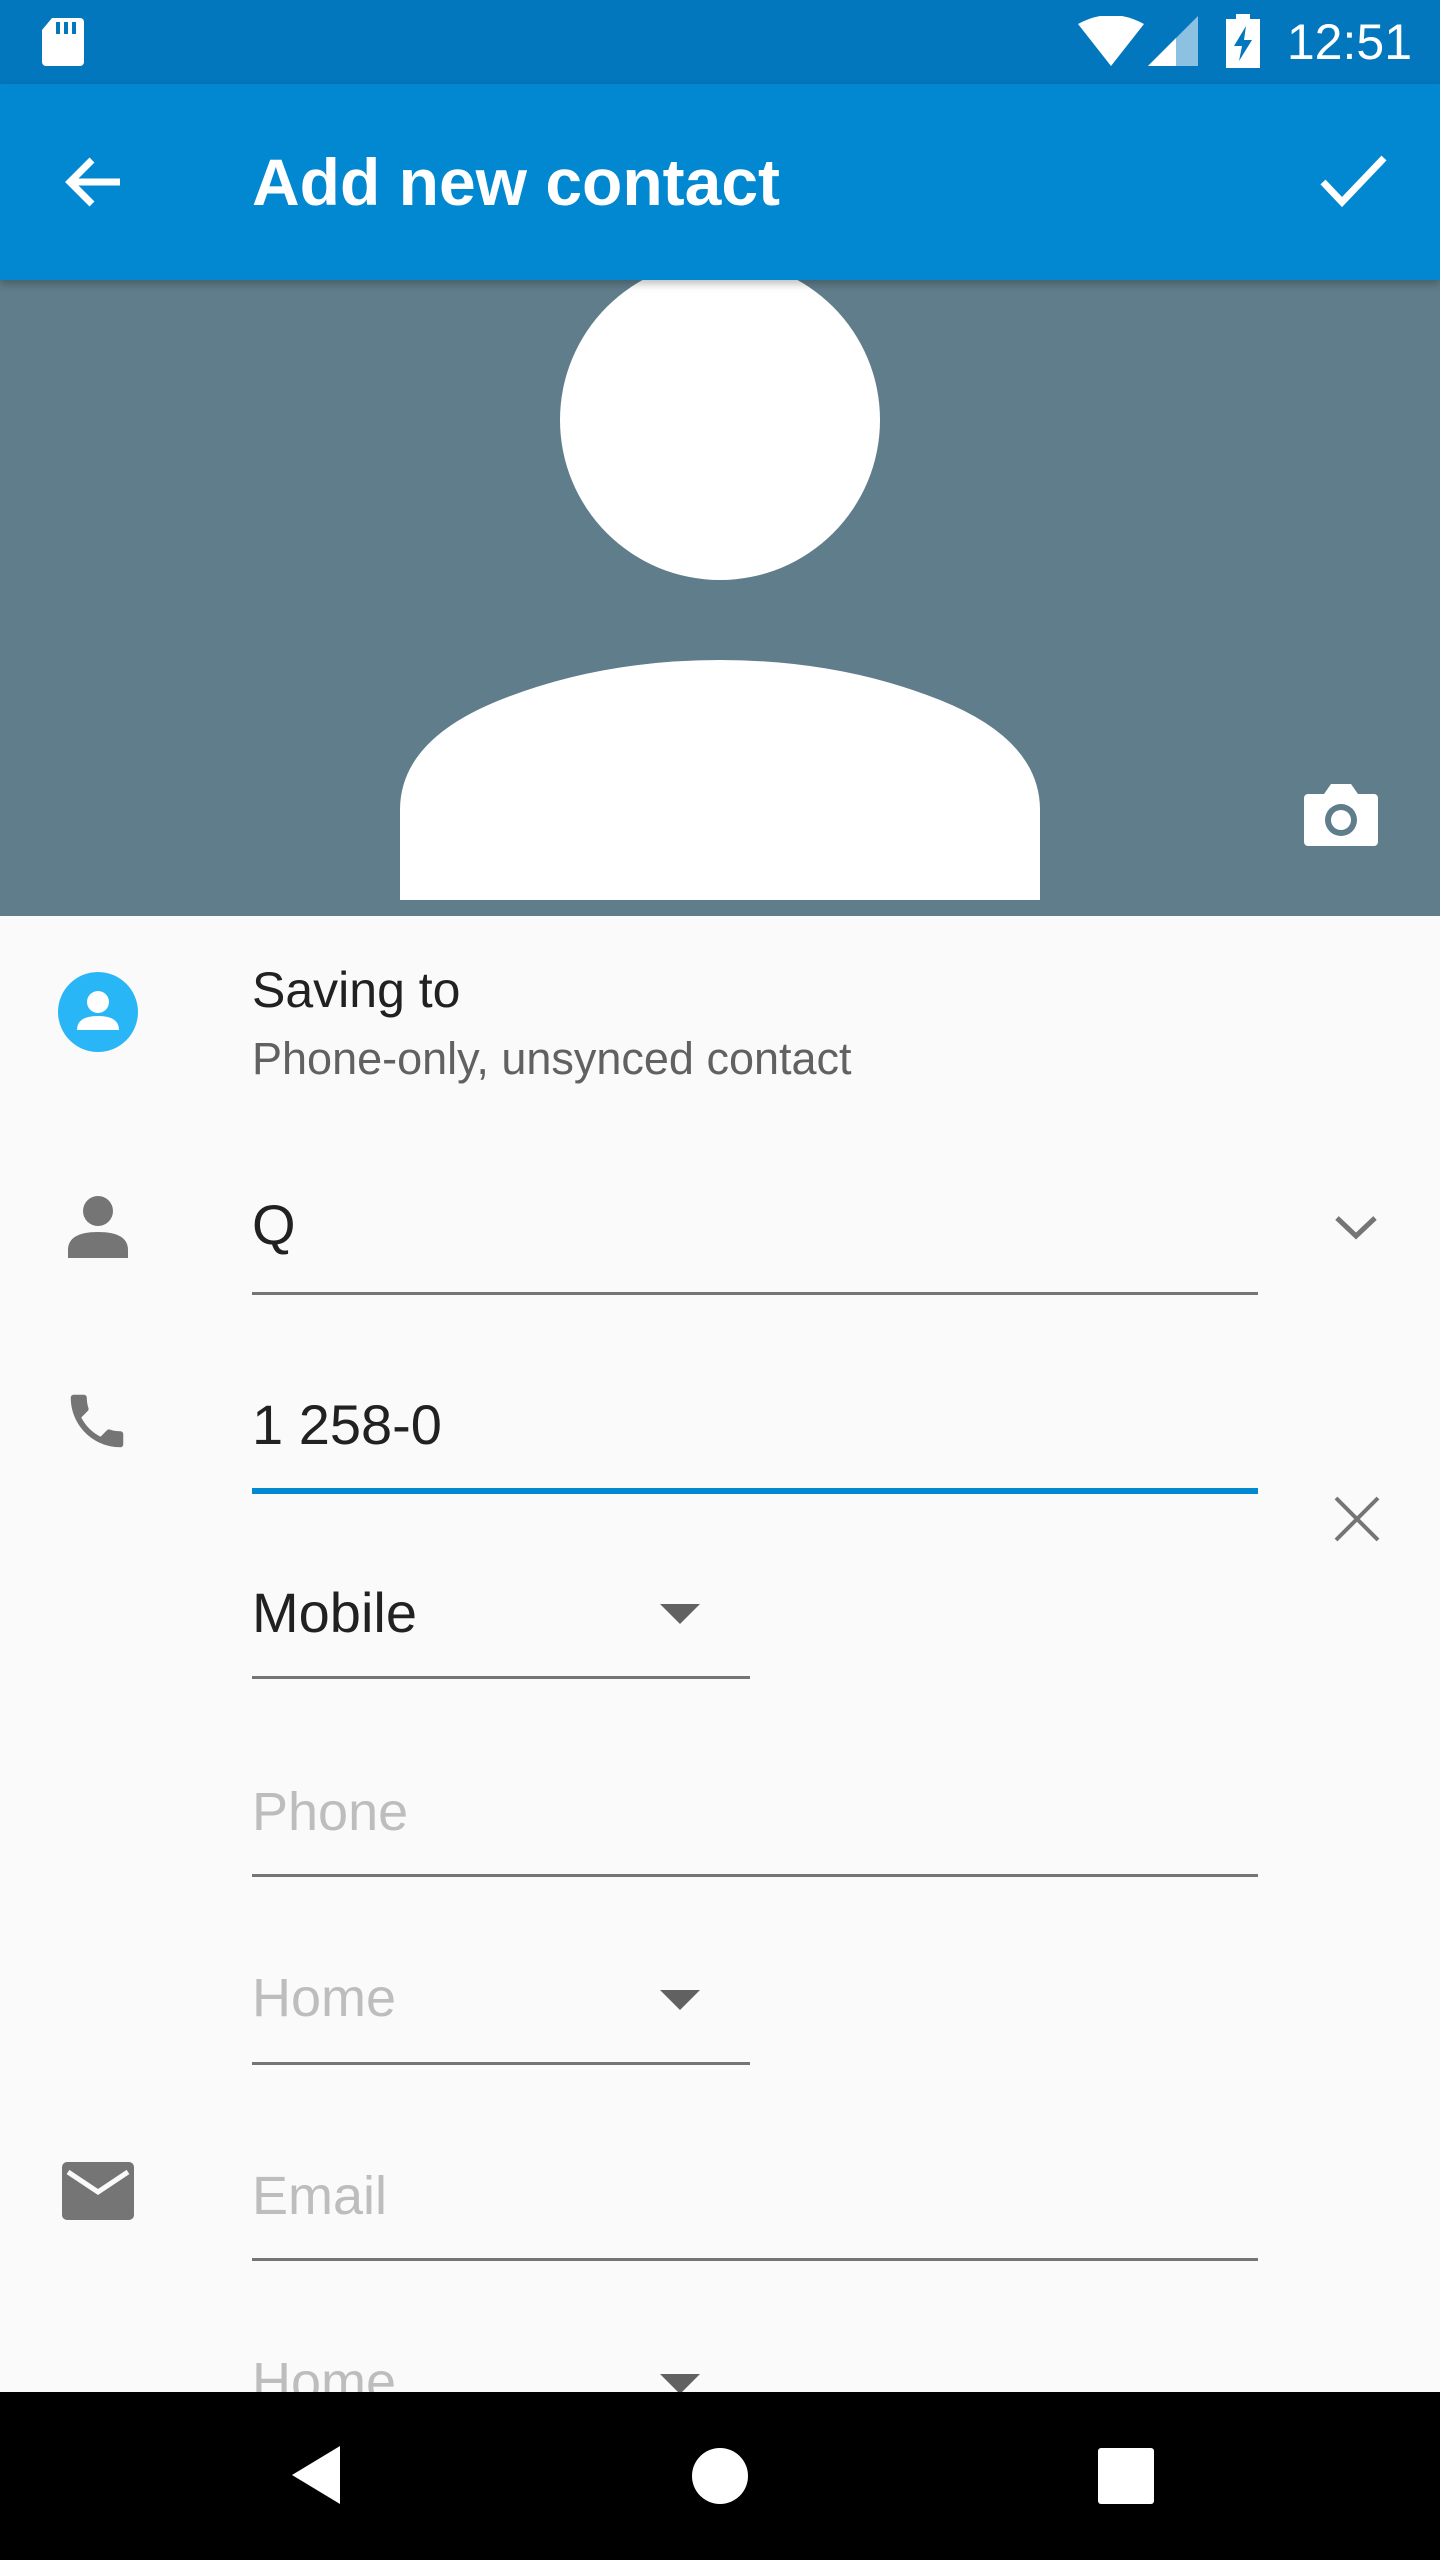  Describe the element at coordinates (755, 1244) in the screenshot. I see `name-field: Q` at that location.